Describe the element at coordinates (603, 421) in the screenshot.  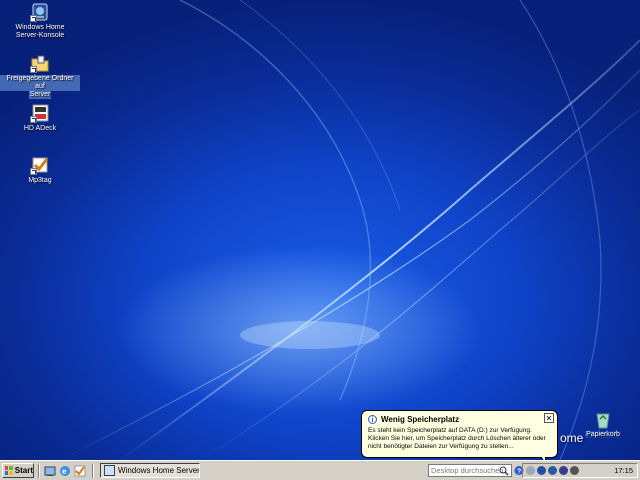
I see `recycle-bin-icon` at that location.